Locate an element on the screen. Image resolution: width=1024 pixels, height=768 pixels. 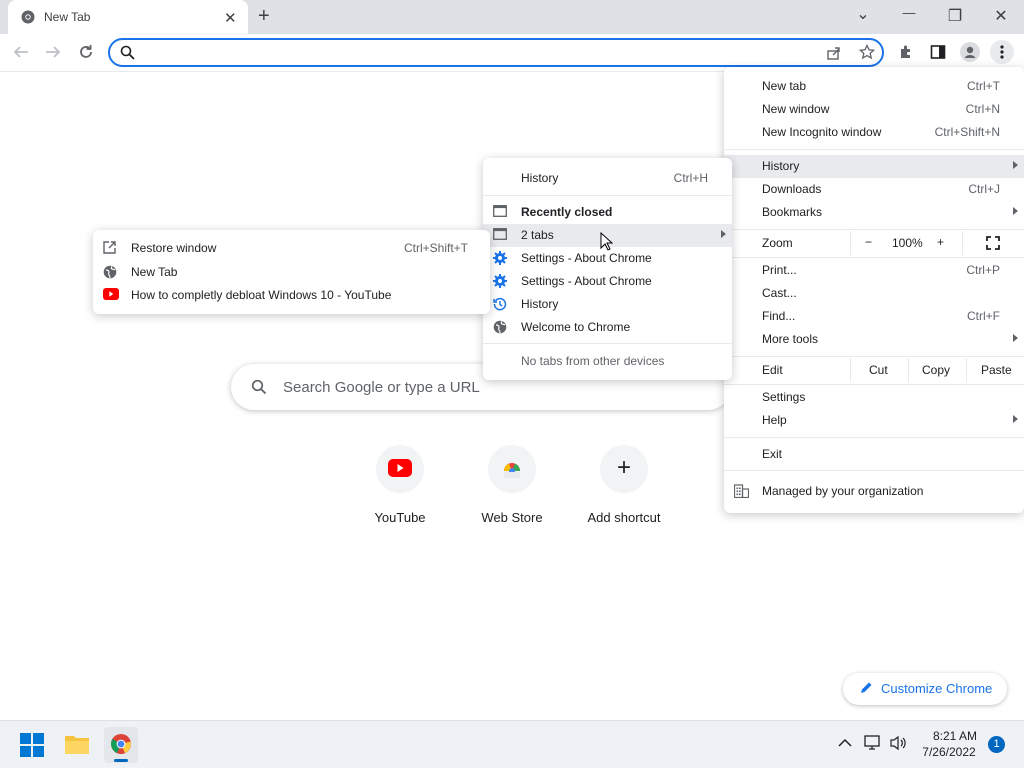
search-placeholder: Search Google or type a URL is located at coordinates (381, 387).